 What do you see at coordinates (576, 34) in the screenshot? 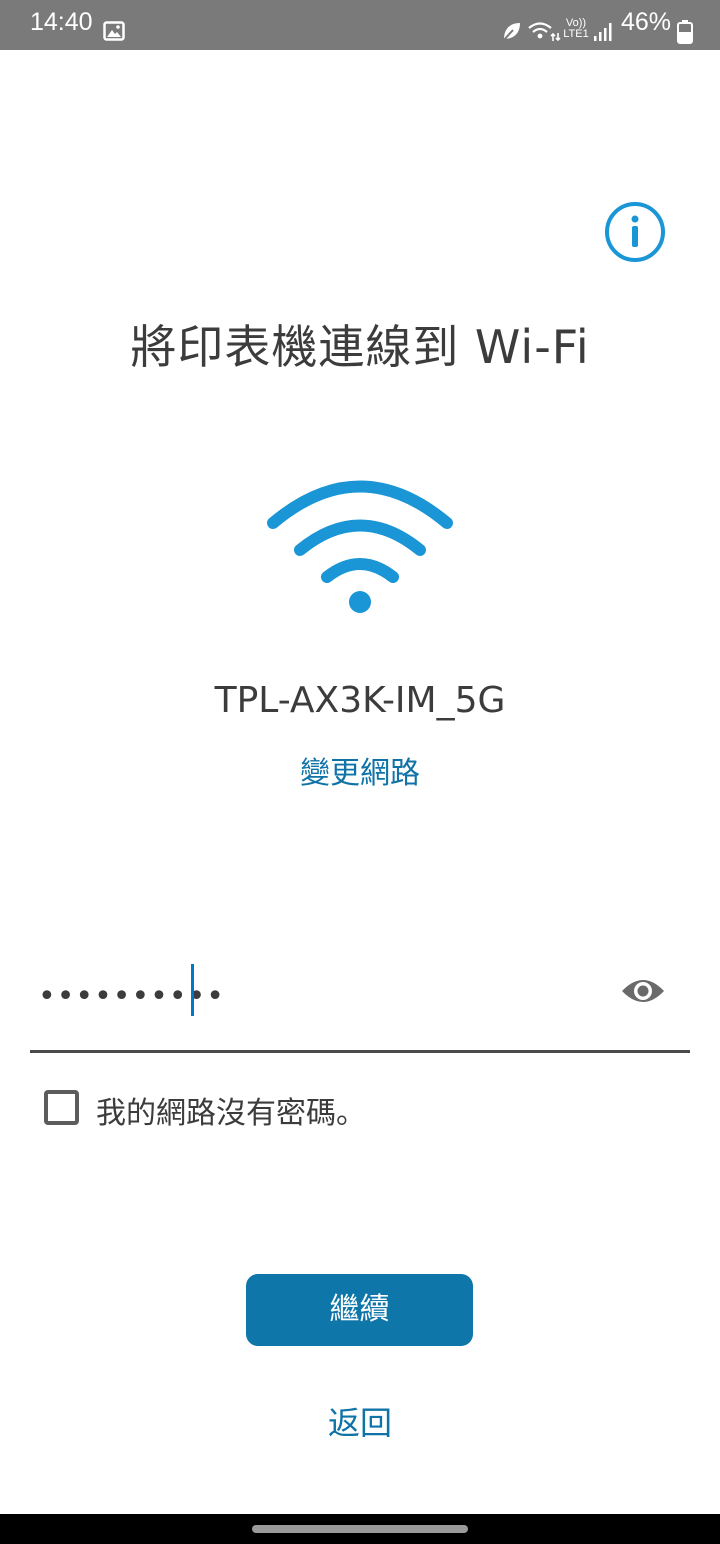
I see `volte-line2: LTE1` at bounding box center [576, 34].